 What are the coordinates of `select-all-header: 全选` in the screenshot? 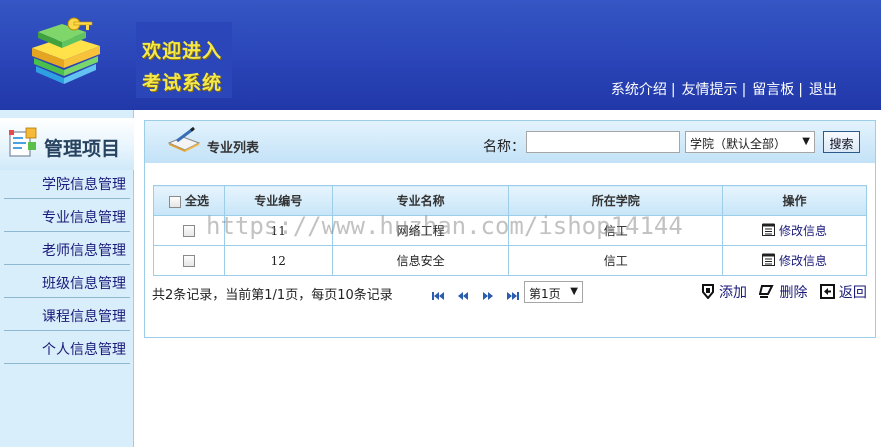 It's located at (189, 200).